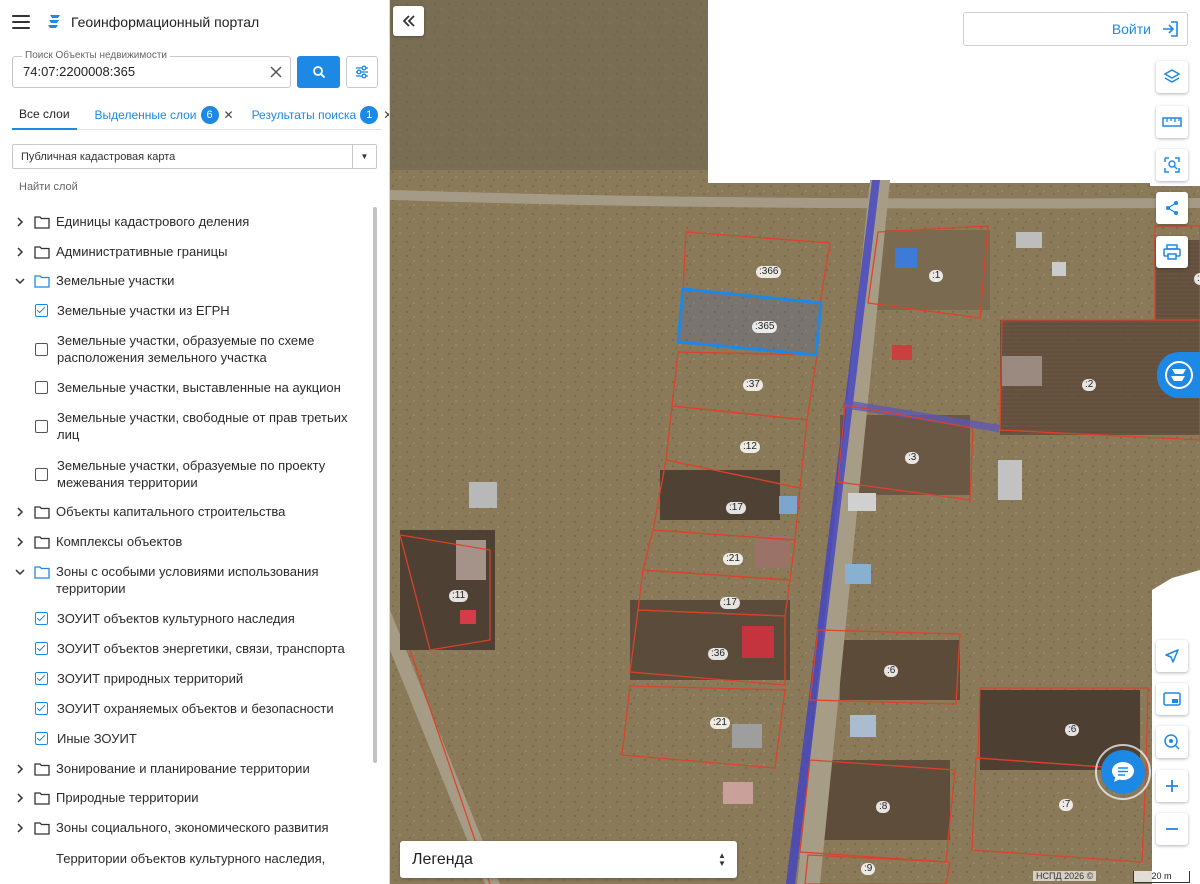  Describe the element at coordinates (769, 272) in the screenshot. I see `parcel-label: :366` at that location.